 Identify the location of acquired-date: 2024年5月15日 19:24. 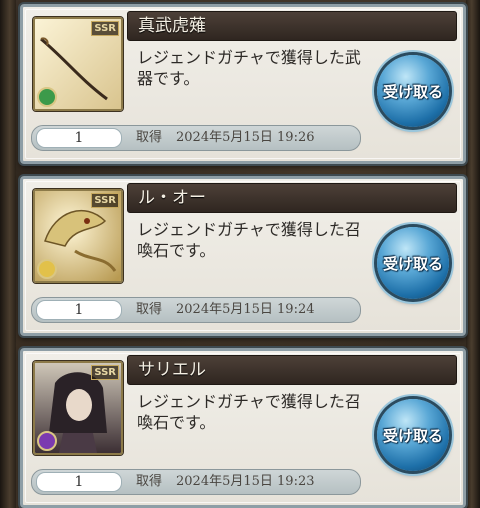
(245, 309).